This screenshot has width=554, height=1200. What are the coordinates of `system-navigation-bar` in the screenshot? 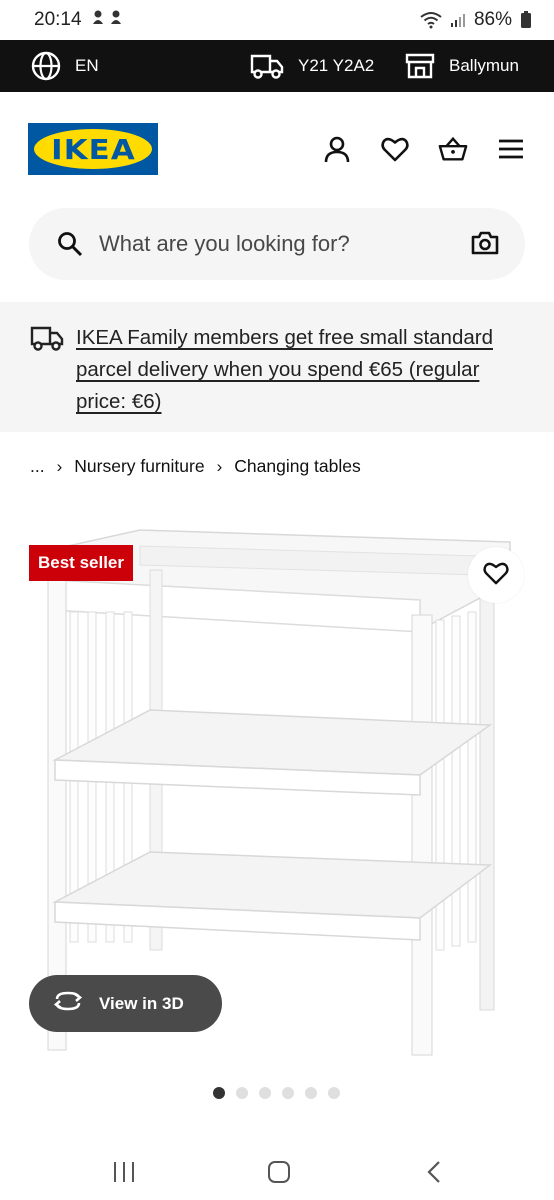 It's located at (277, 1170).